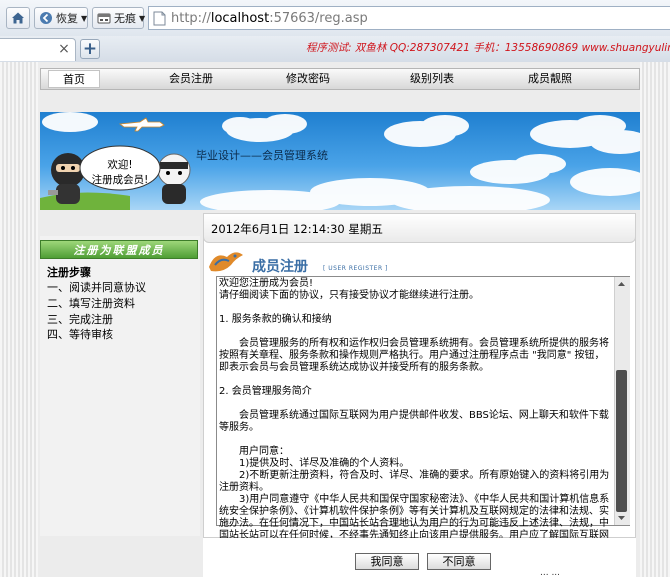 The height and width of the screenshot is (578, 670). What do you see at coordinates (90, 49) in the screenshot?
I see `new-tab-button: +` at bounding box center [90, 49].